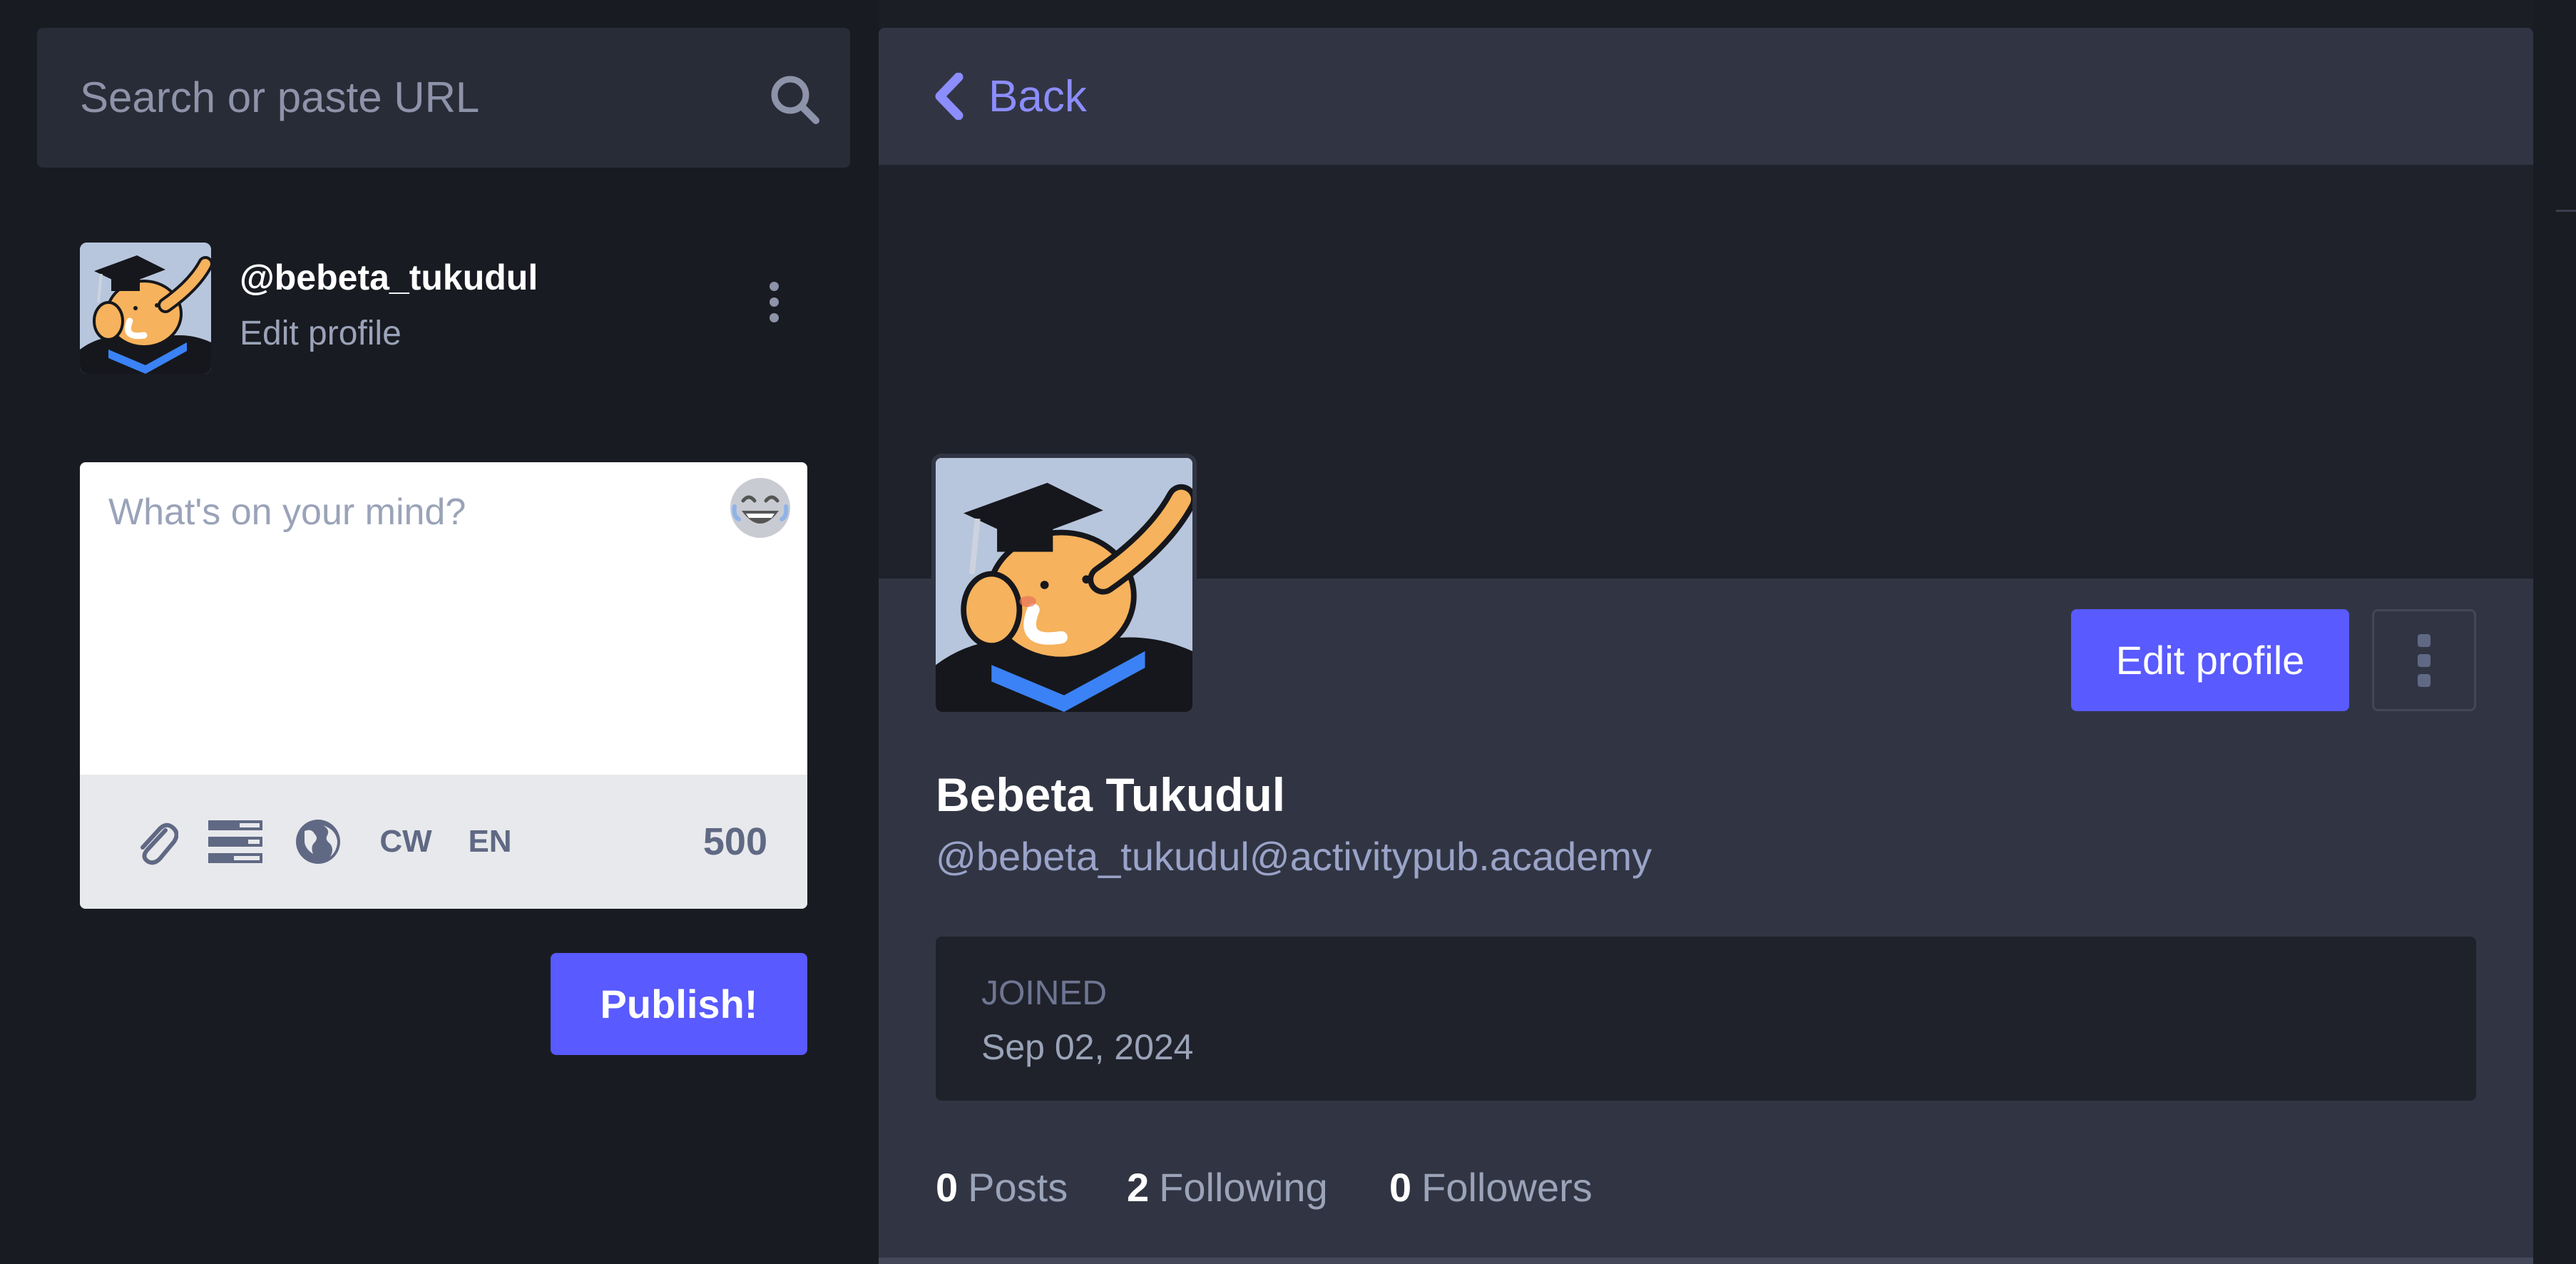 Image resolution: width=2576 pixels, height=1264 pixels. Describe the element at coordinates (155, 842) in the screenshot. I see `paperclip-icon` at that location.